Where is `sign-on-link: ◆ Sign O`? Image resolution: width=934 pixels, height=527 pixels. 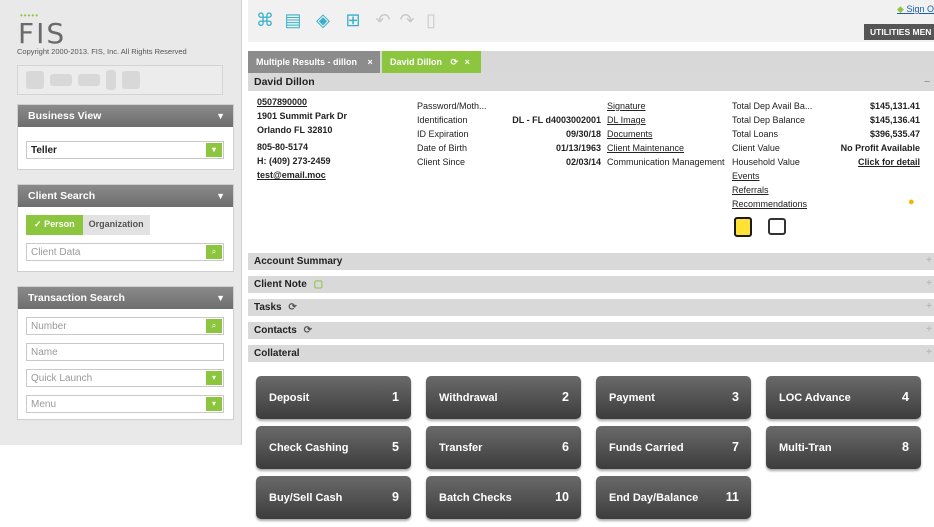
sign-on-link: ◆ Sign O is located at coordinates (915, 9).